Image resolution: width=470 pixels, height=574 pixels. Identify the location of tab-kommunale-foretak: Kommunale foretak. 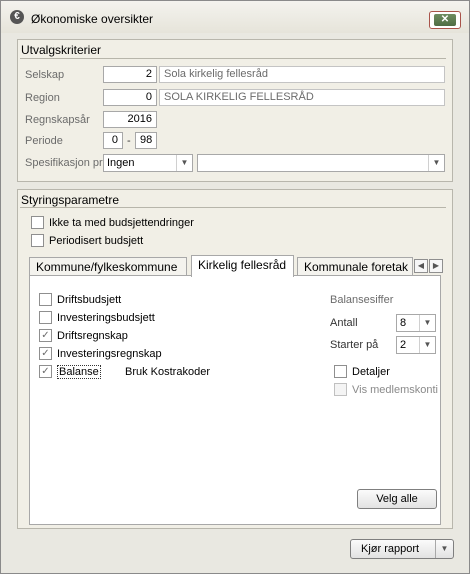
(355, 266).